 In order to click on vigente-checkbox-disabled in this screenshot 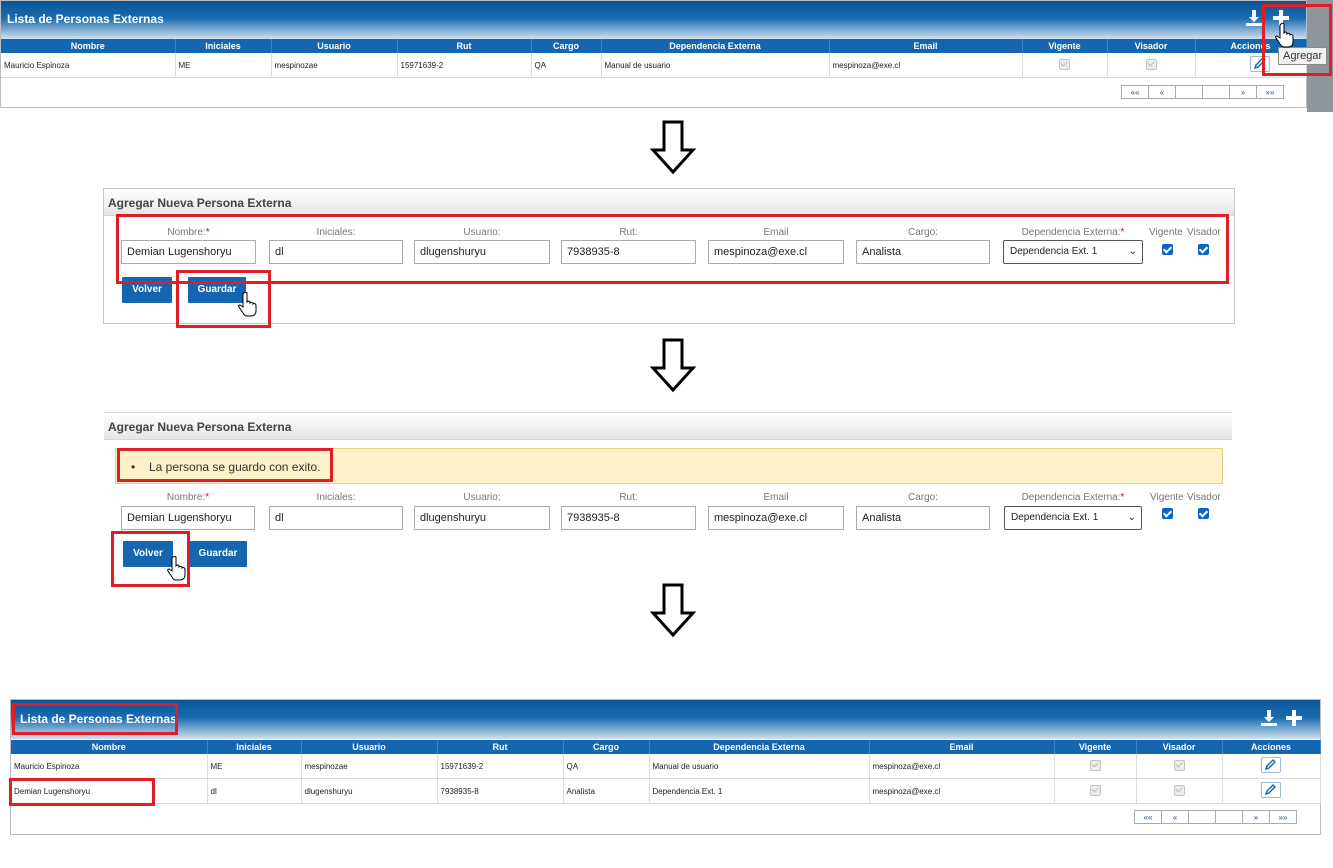, I will do `click(1095, 790)`.